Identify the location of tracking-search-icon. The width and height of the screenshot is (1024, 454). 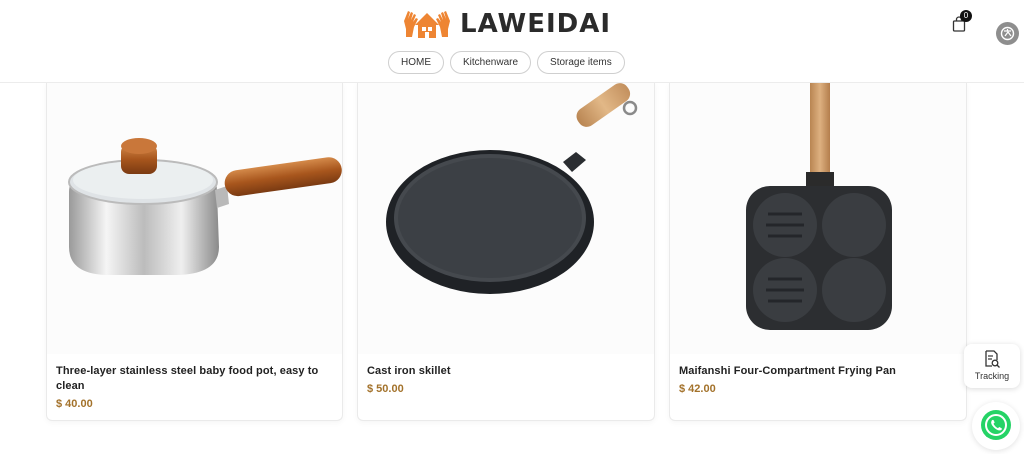
(992, 359).